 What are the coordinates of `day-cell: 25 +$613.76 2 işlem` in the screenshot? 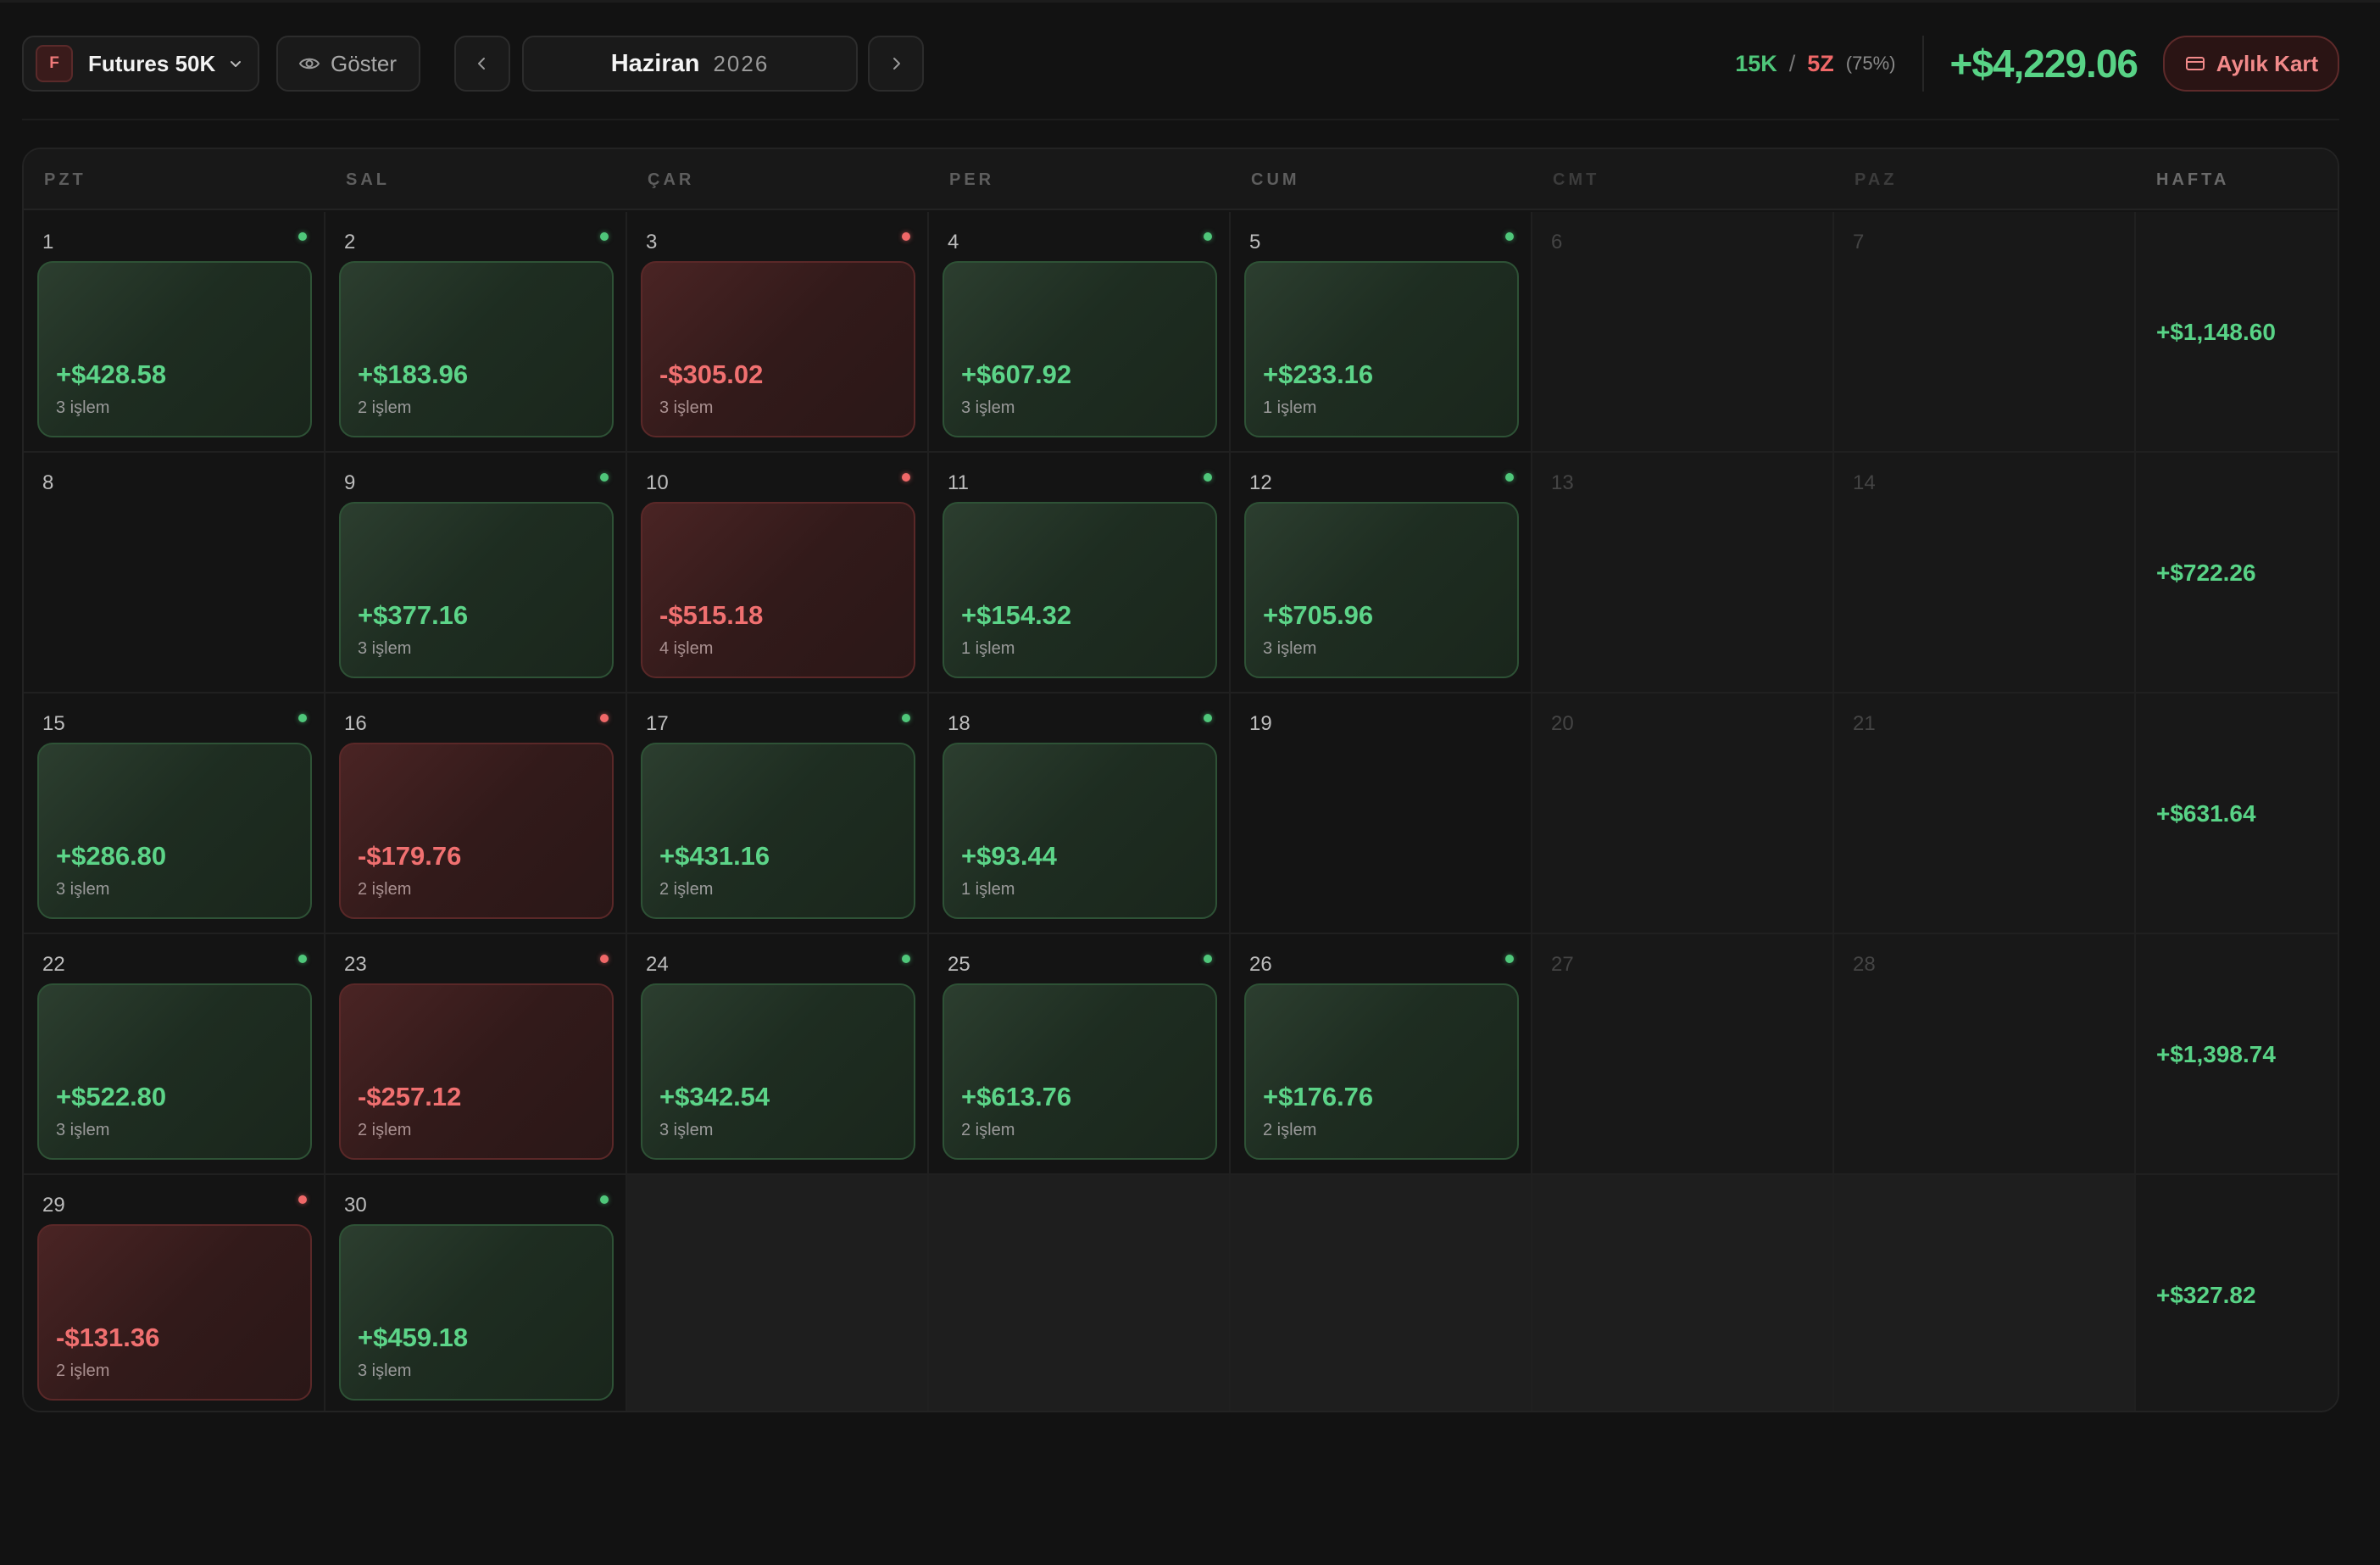 It's located at (1080, 1054).